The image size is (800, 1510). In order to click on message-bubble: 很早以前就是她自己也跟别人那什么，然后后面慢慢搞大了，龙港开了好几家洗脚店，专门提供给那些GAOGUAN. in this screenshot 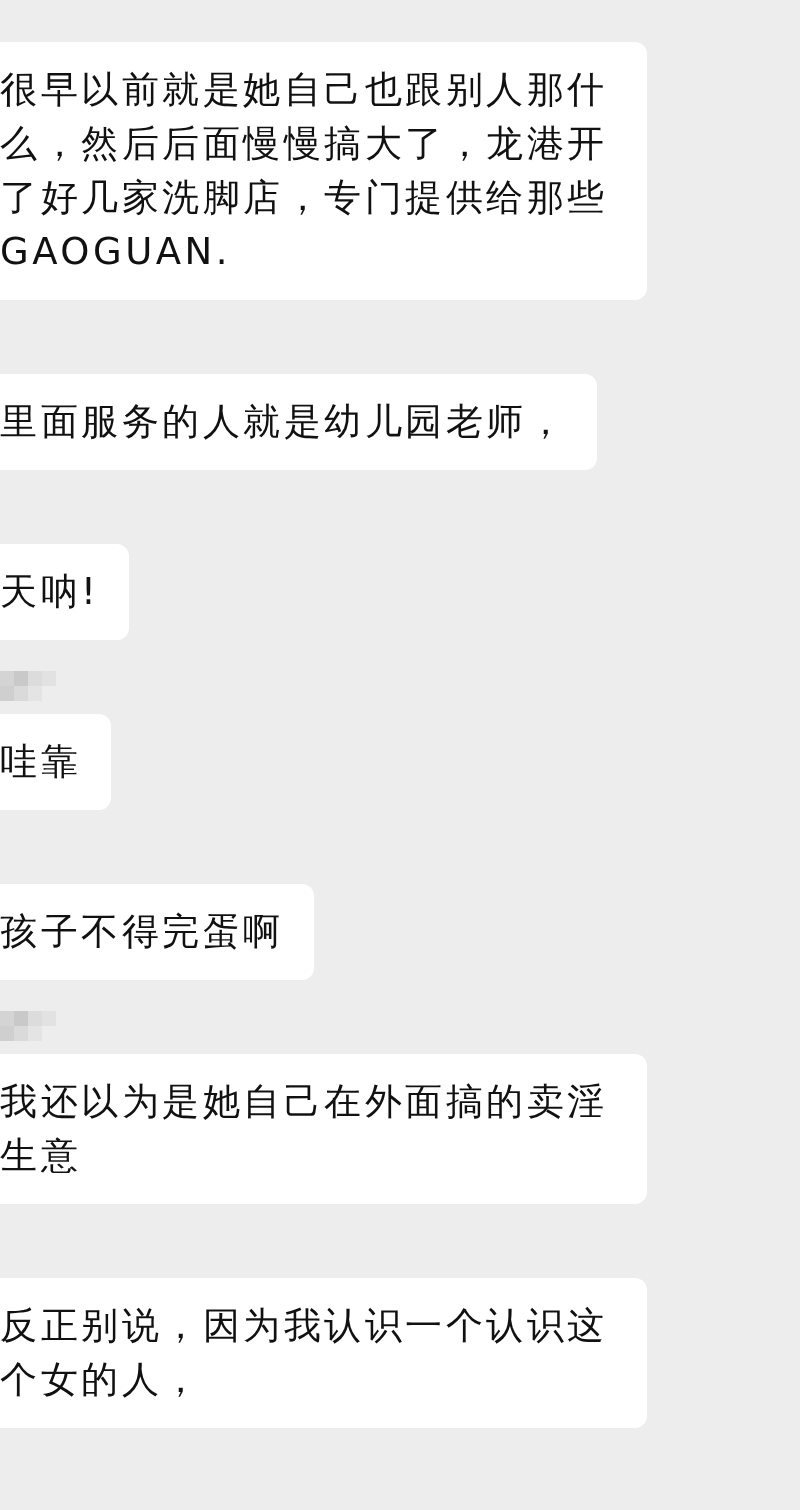, I will do `click(323, 171)`.